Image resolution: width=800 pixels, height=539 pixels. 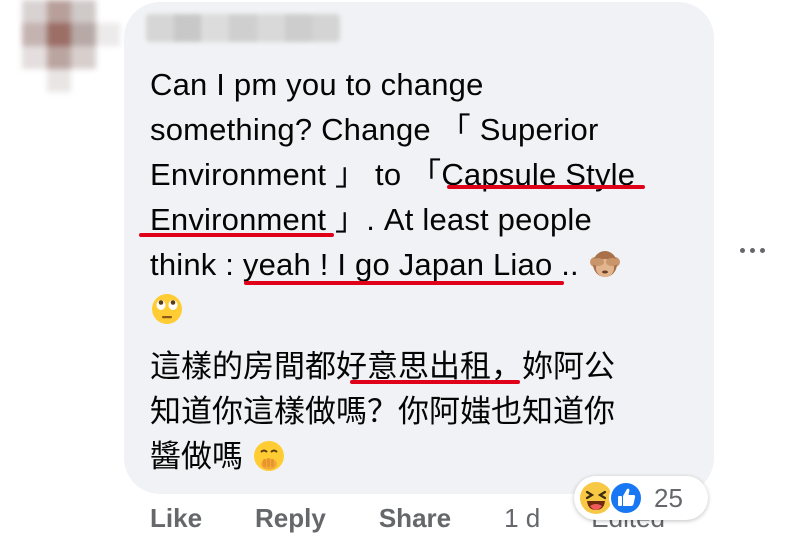 What do you see at coordinates (243, 28) in the screenshot?
I see `author-name-redacted` at bounding box center [243, 28].